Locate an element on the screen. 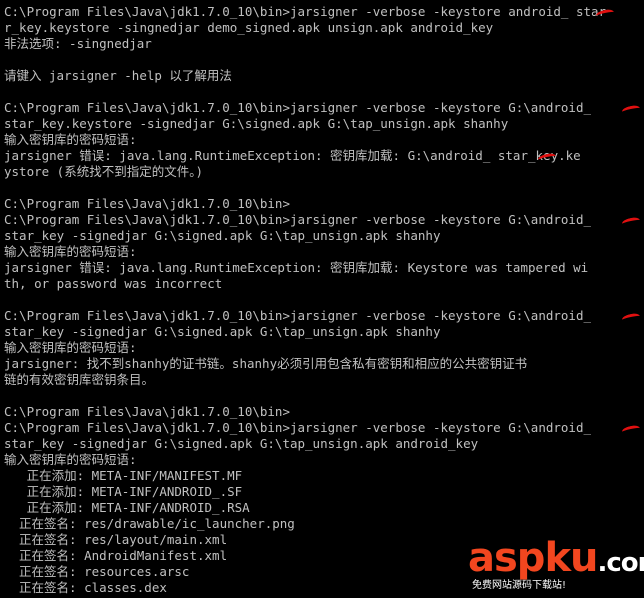 The height and width of the screenshot is (598, 644). console-line: 正在签名: res/layout/main.xml is located at coordinates (116, 539).